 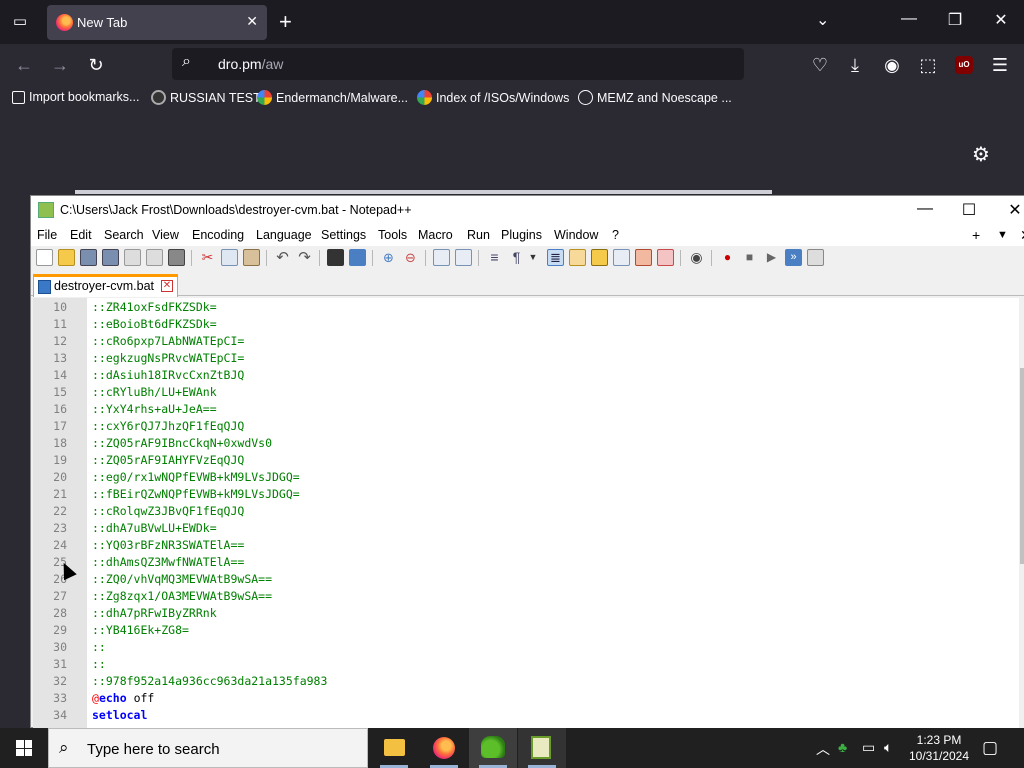 I want to click on document-tab: destroyer-cvm.bat ✕, so click(x=105, y=285).